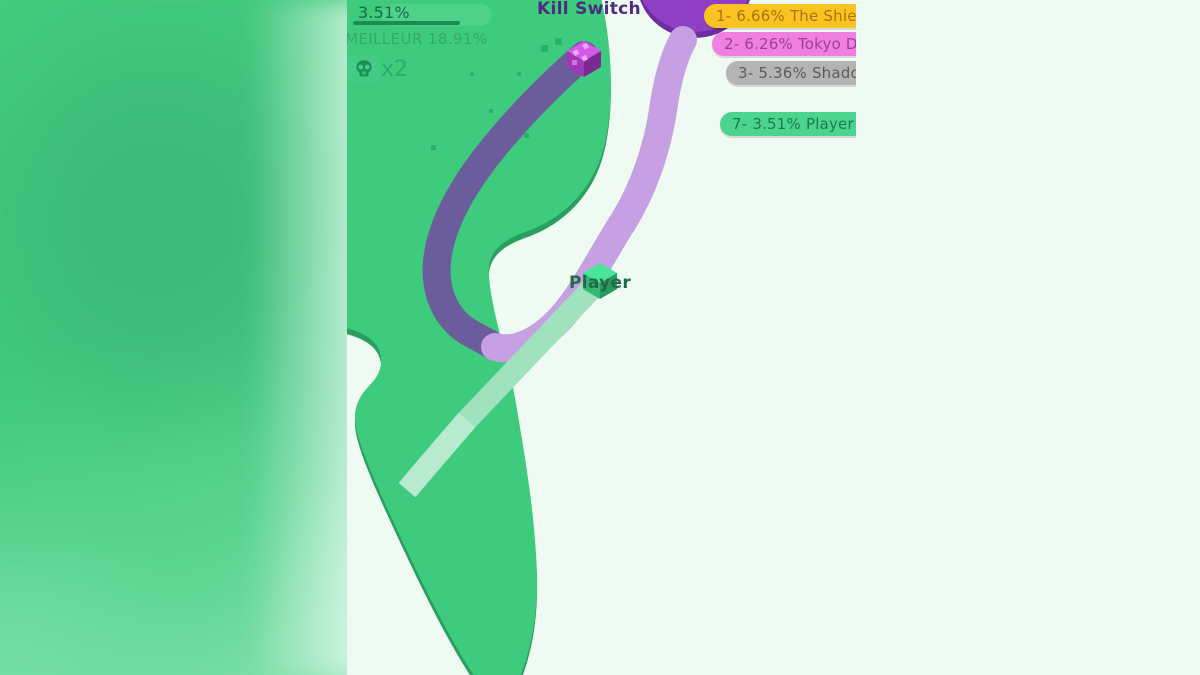 Image resolution: width=1200 pixels, height=675 pixels. What do you see at coordinates (791, 73) in the screenshot?
I see `leaderboard-row: 3- 5.36% Shadow` at bounding box center [791, 73].